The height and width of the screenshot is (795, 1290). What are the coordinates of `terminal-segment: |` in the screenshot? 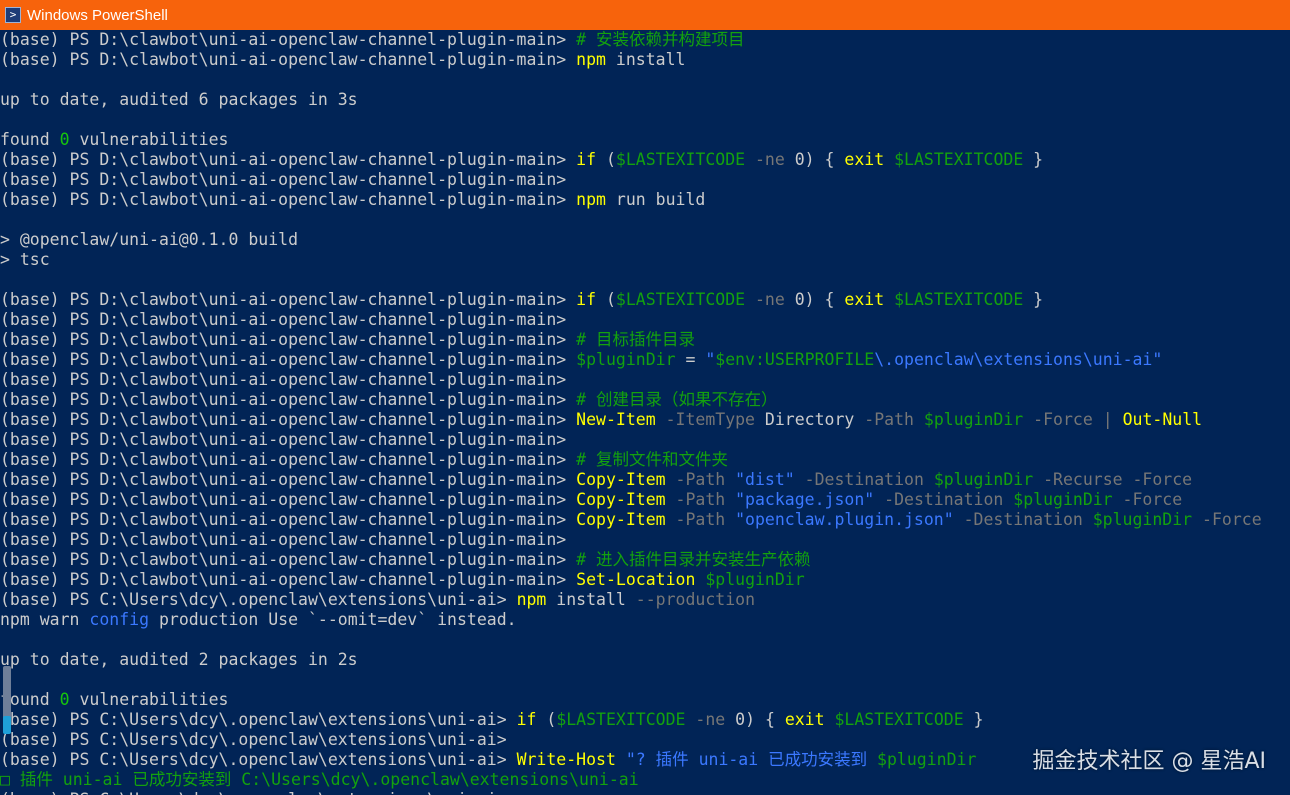 It's located at (1107, 419).